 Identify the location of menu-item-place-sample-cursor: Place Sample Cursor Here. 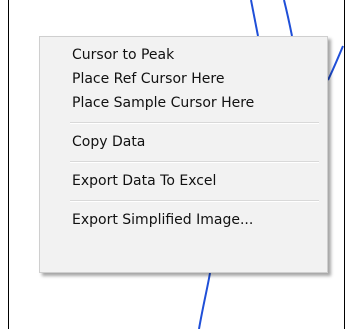
(183, 103).